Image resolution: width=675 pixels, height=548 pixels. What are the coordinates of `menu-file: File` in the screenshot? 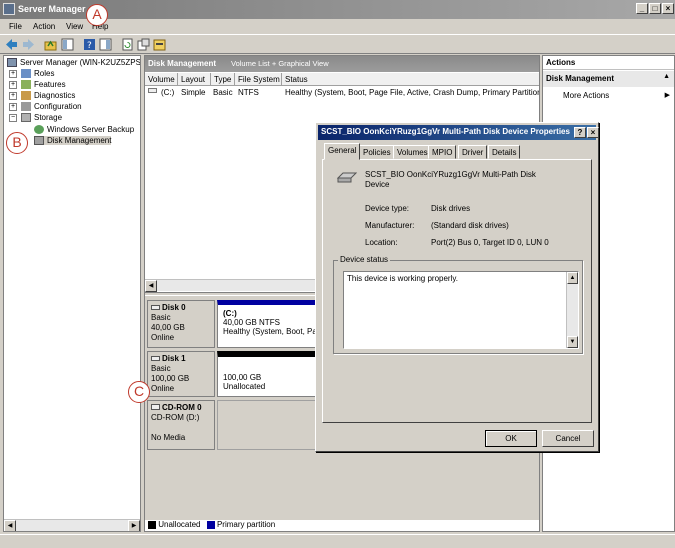 It's located at (15, 26).